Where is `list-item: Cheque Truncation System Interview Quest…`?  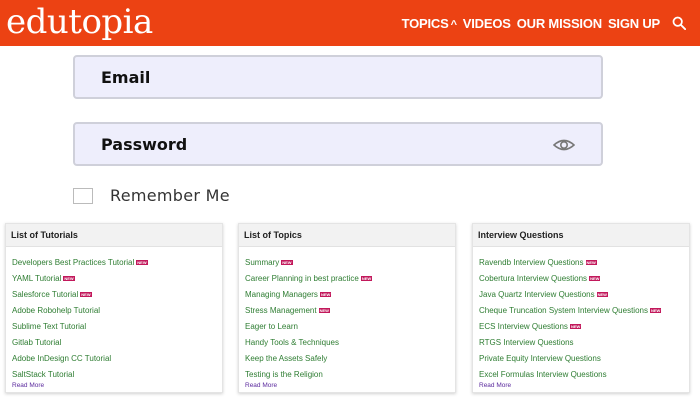 list-item: Cheque Truncation System Interview Quest… is located at coordinates (584, 311).